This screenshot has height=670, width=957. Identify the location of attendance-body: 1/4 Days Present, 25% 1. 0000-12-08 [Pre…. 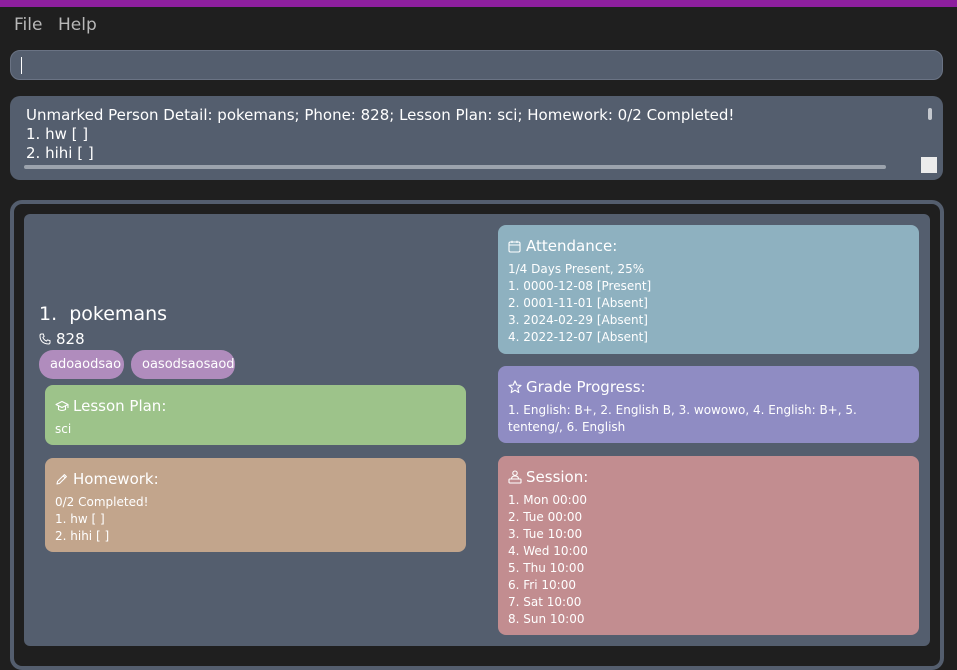
(579, 303).